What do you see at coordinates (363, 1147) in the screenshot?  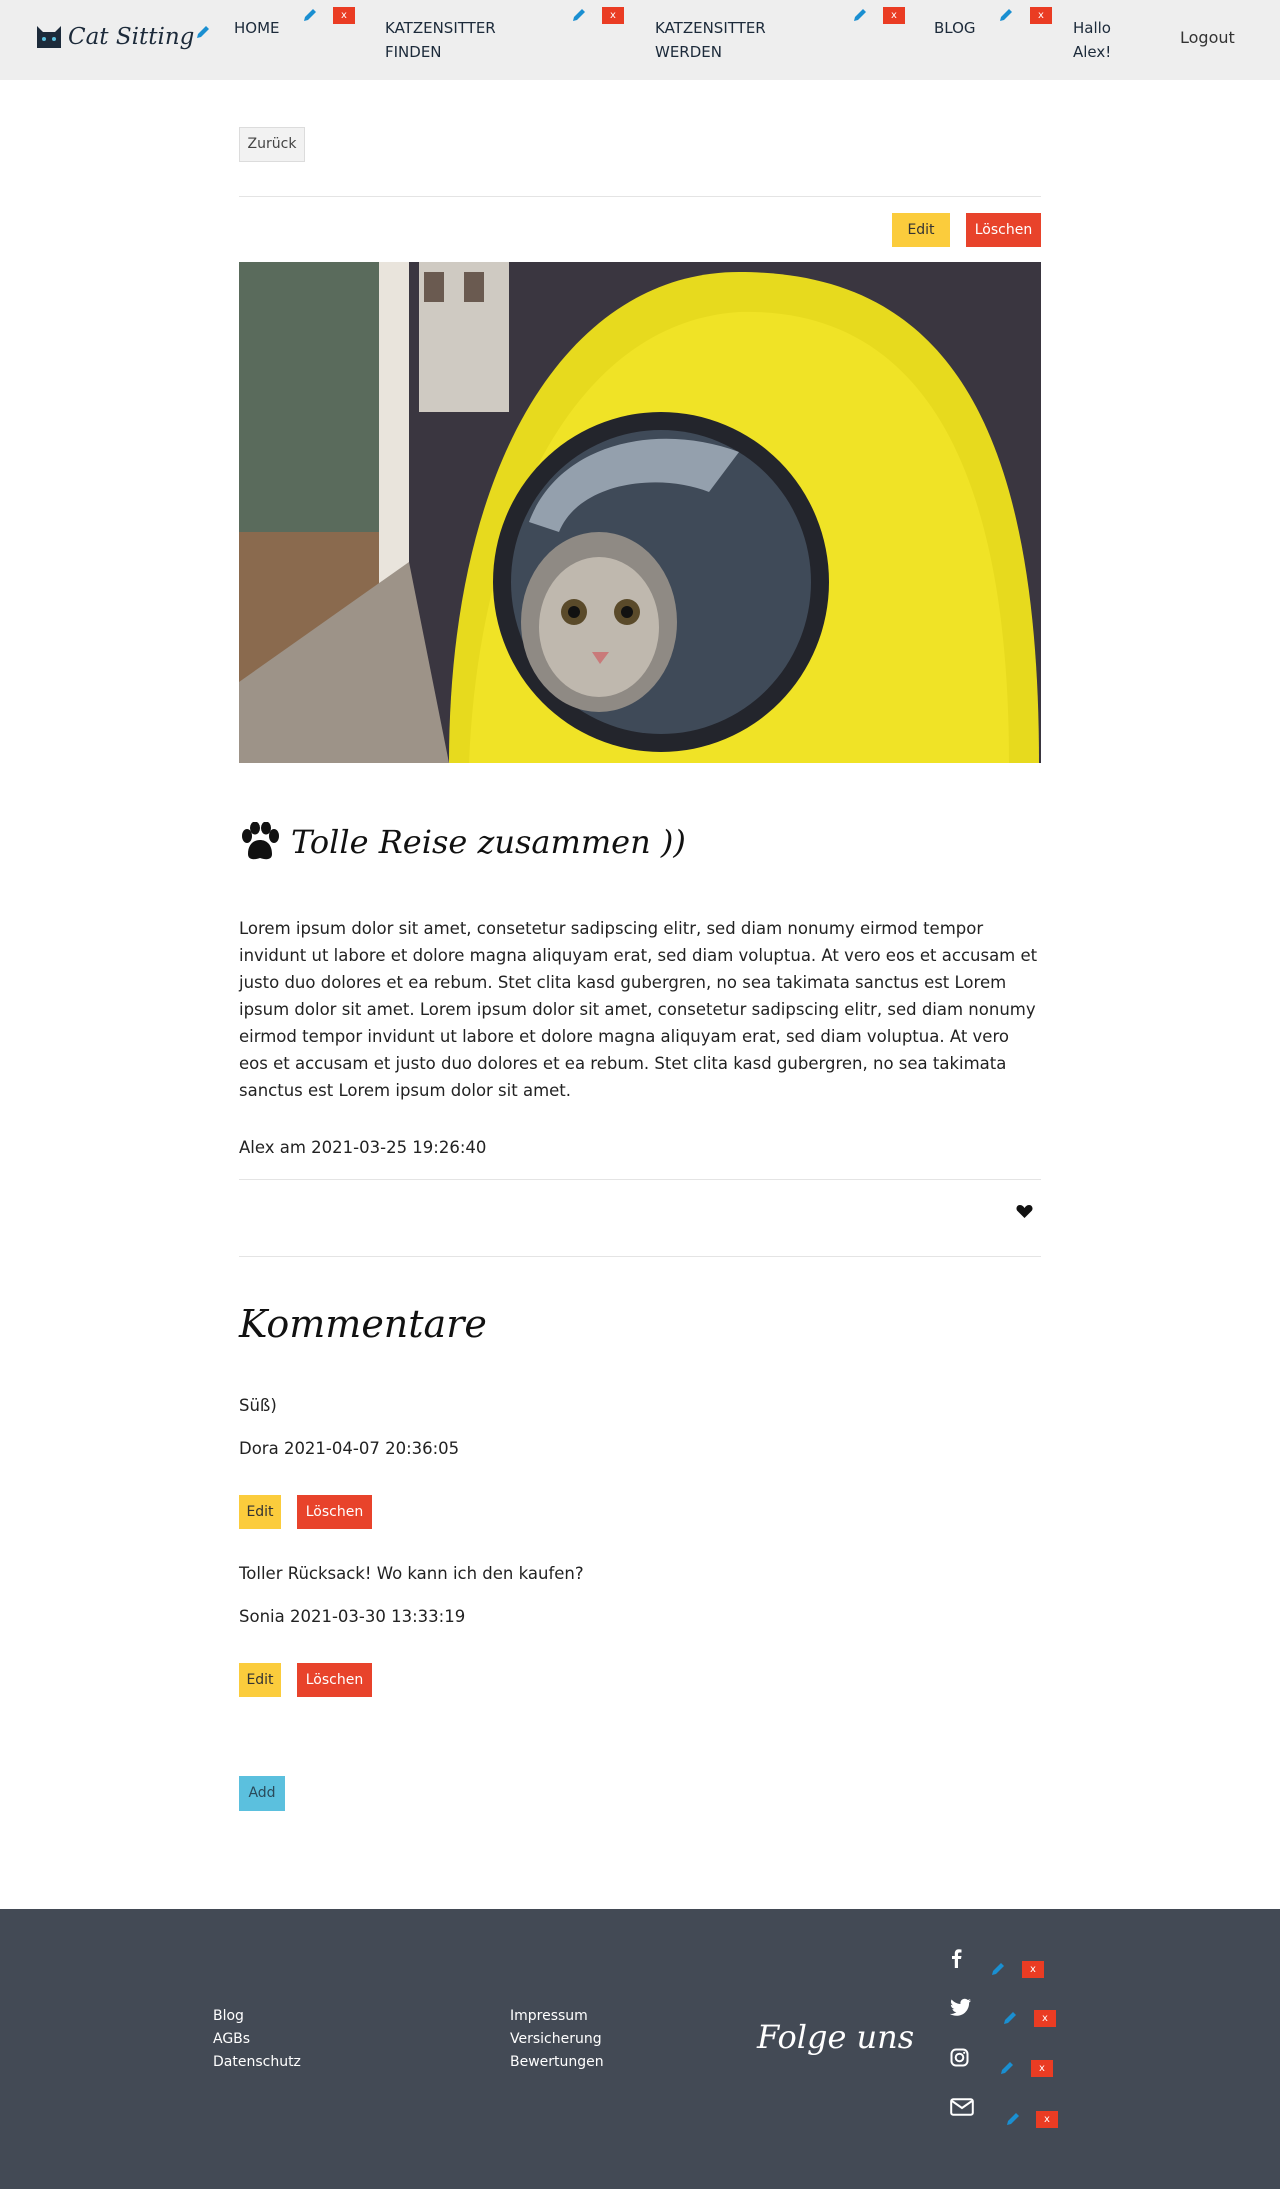 I see `post-meta: Alex am 2021-03-25 19:26:40` at bounding box center [363, 1147].